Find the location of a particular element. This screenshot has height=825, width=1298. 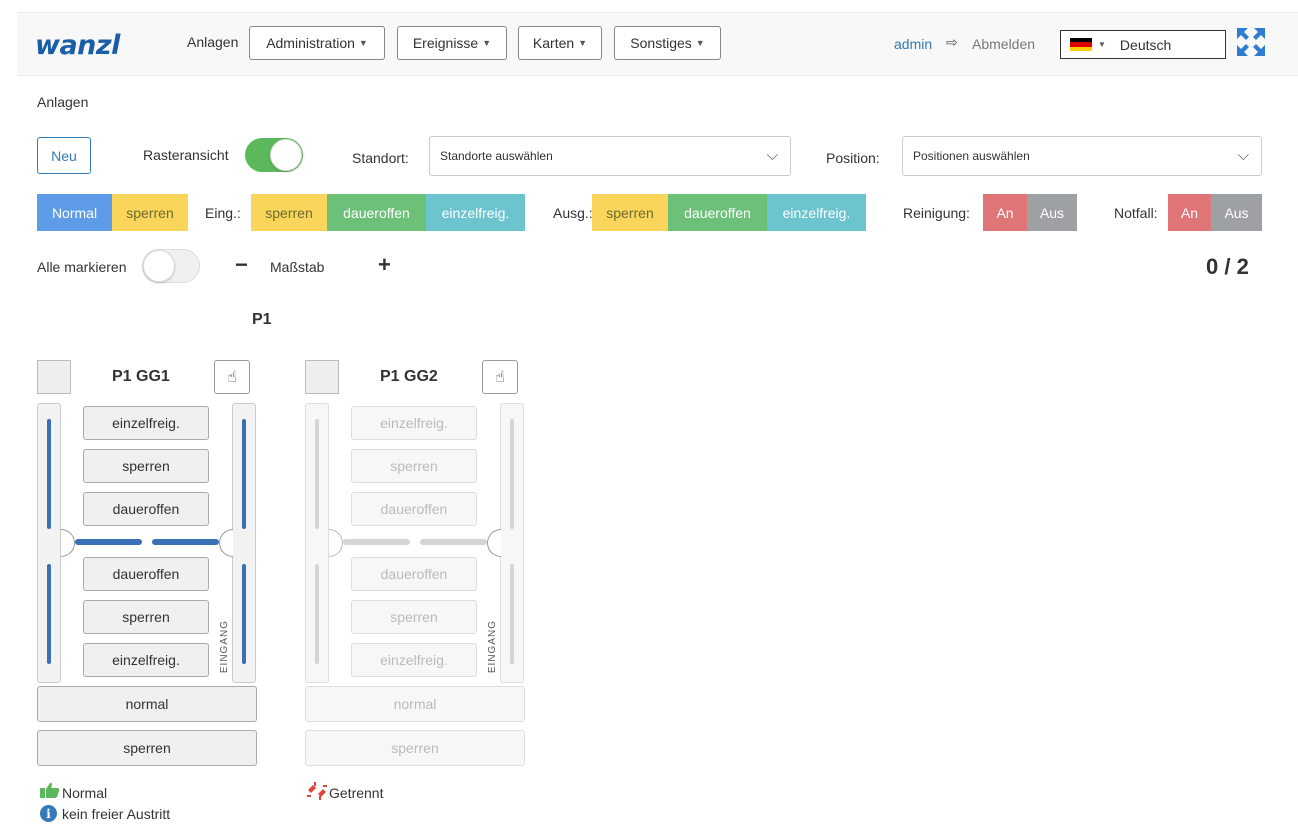

fullscreen-icon is located at coordinates (1251, 42).